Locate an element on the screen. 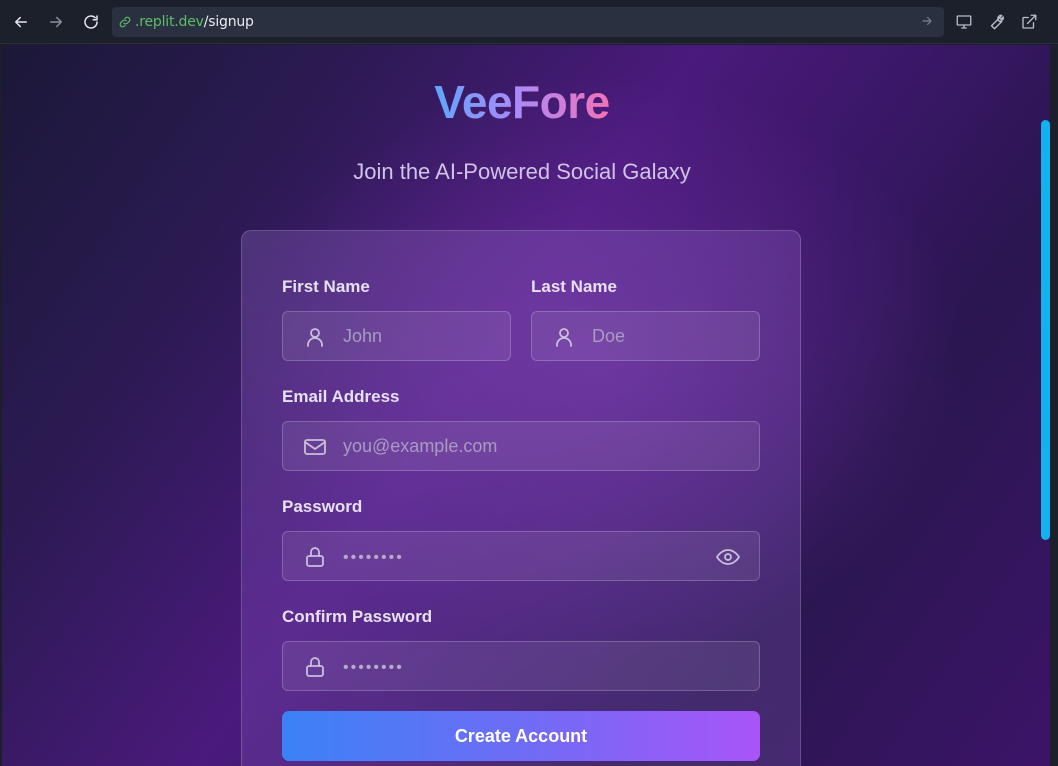  devtools-button is located at coordinates (996, 22).